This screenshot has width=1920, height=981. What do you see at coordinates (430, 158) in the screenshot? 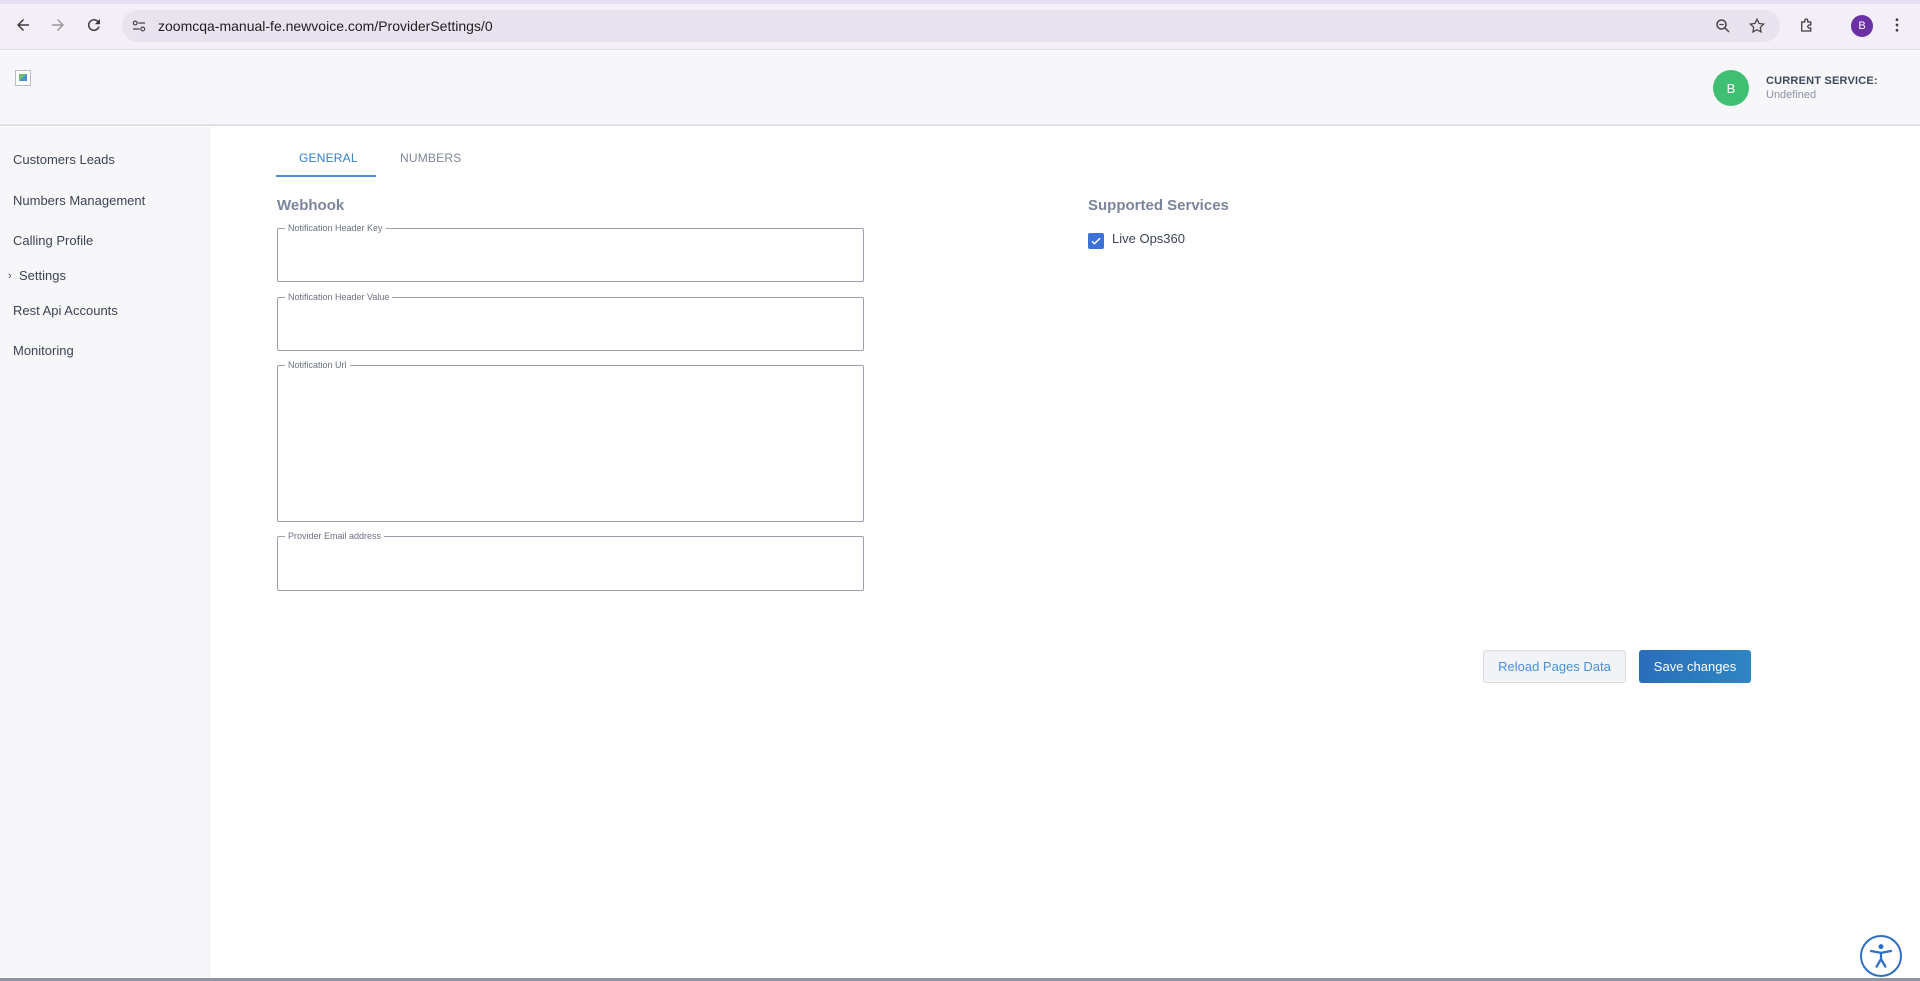
I see `tab-numbers: NUMBERS` at bounding box center [430, 158].